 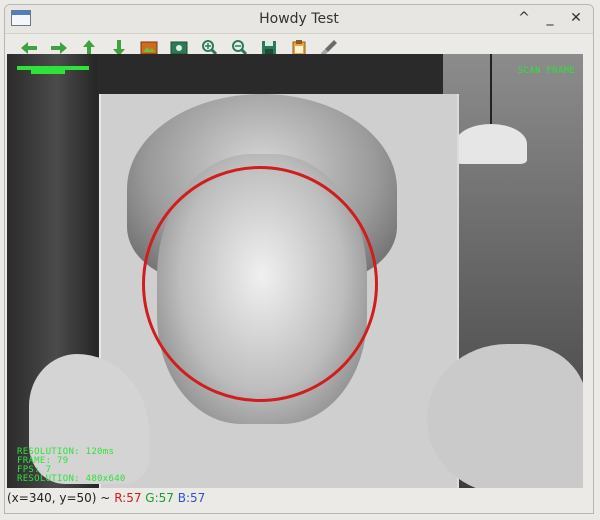 I want to click on lamp-cord, so click(x=491, y=90).